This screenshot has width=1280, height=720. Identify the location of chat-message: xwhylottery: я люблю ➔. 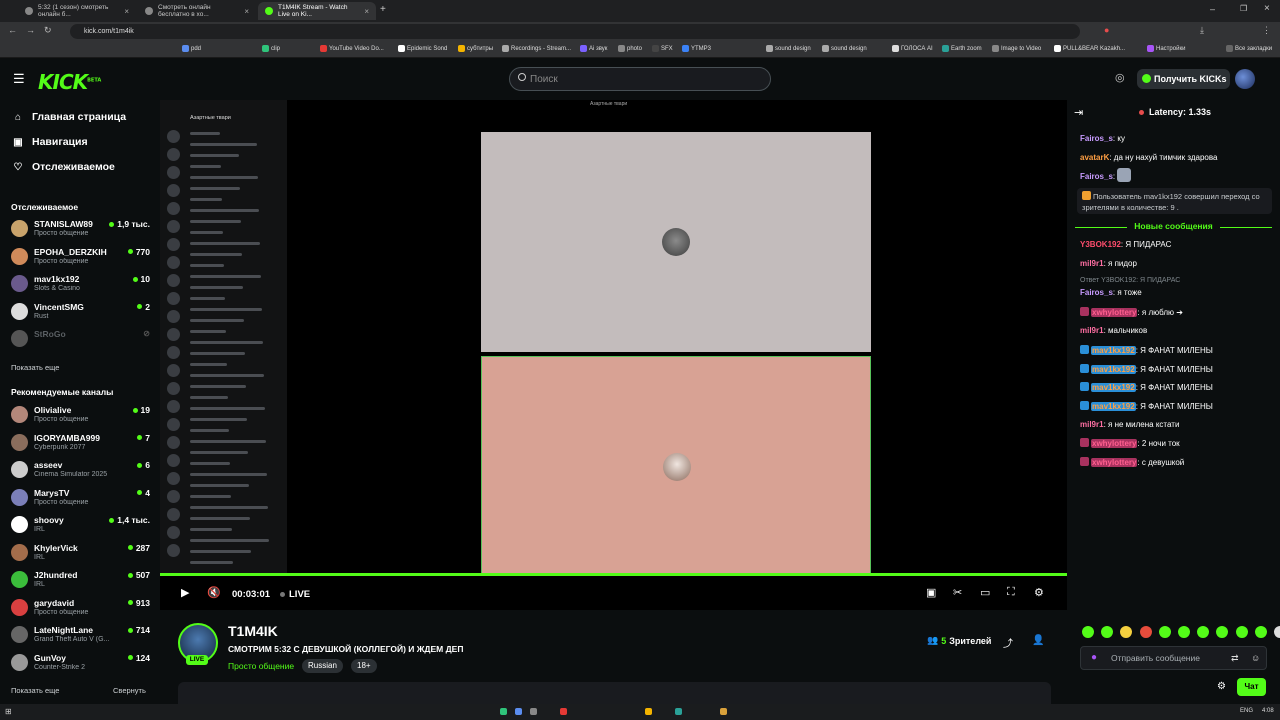
(1177, 312).